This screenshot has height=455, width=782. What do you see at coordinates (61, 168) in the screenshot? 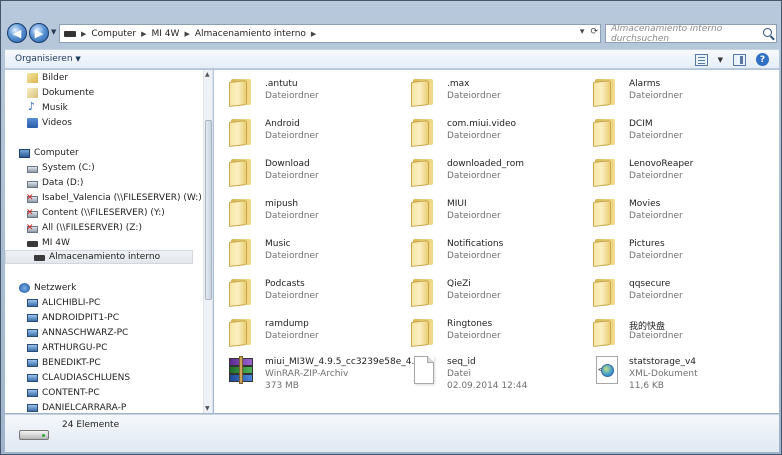
I see `nav-item-drive-c: System (C:)` at bounding box center [61, 168].